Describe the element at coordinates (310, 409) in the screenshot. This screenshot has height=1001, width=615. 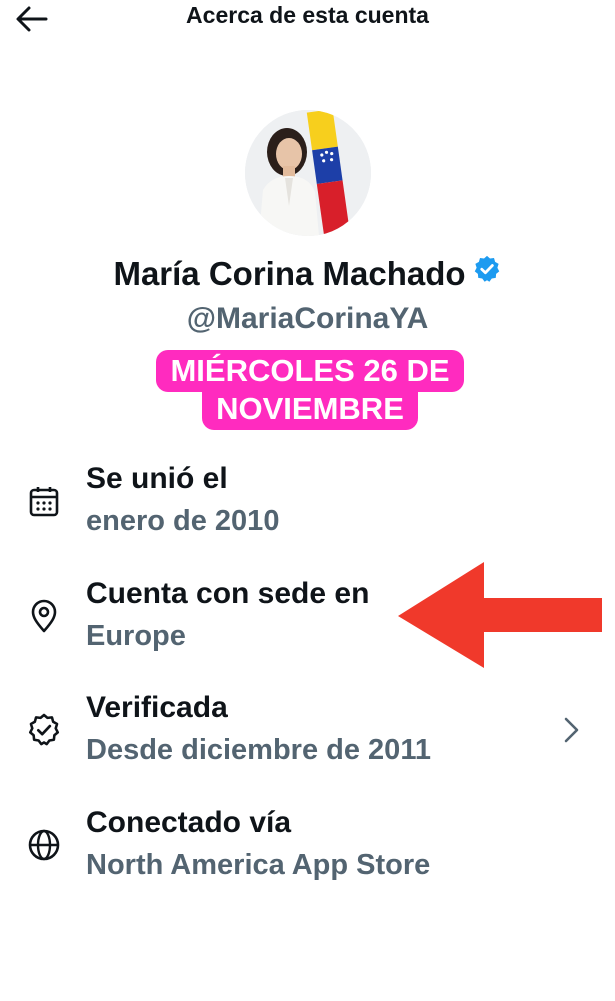
I see `date-stamp-line-2: NOVIEMBRE` at that location.